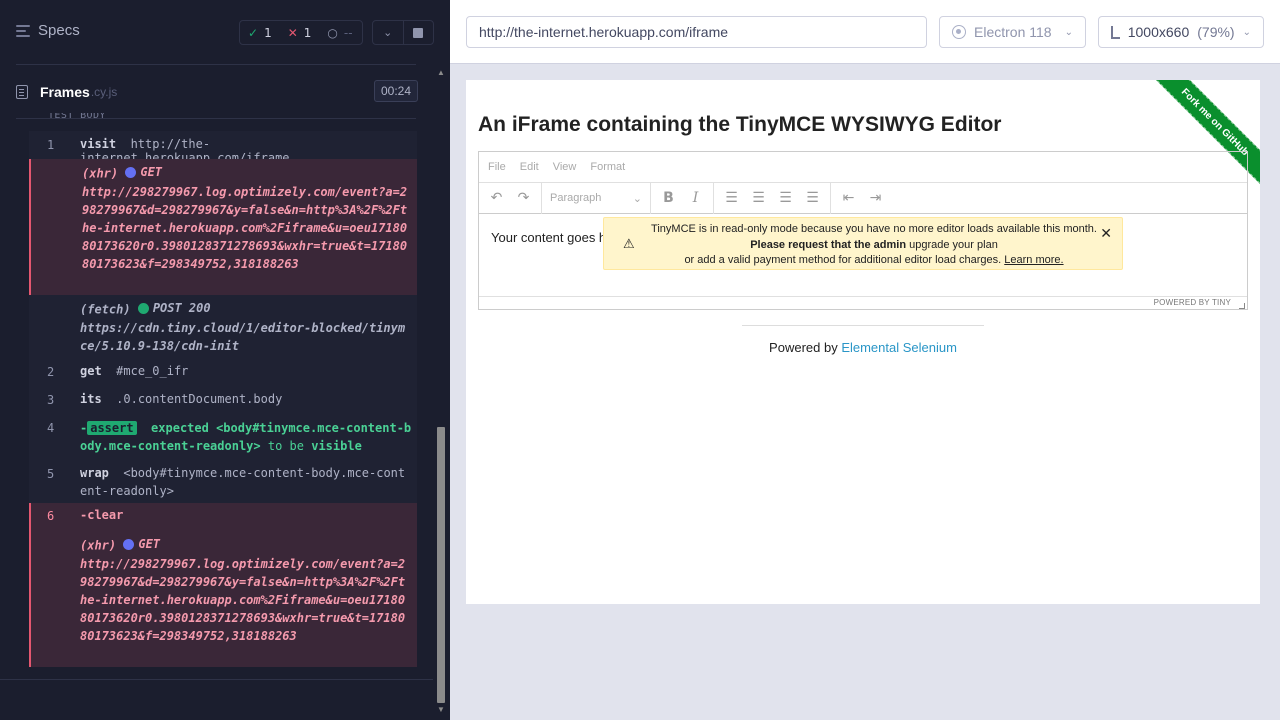  Describe the element at coordinates (225, 32) in the screenshot. I see `specs-bar: Specs ✓ 1 ✕ 1 ○ -- ⌄` at that location.